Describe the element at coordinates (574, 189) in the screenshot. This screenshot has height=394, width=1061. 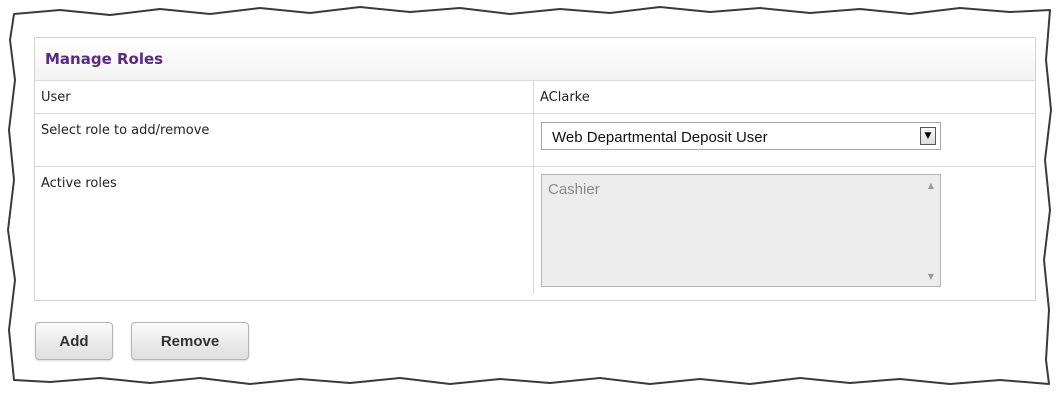
I see `active-role-item: Cashier` at that location.